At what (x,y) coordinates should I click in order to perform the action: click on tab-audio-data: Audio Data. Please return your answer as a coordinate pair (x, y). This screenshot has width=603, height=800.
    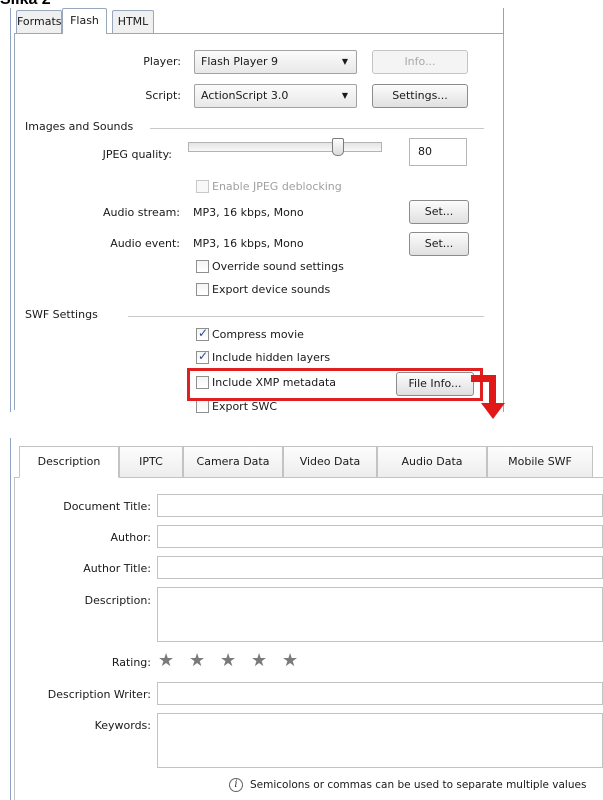
    Looking at the image, I should click on (432, 462).